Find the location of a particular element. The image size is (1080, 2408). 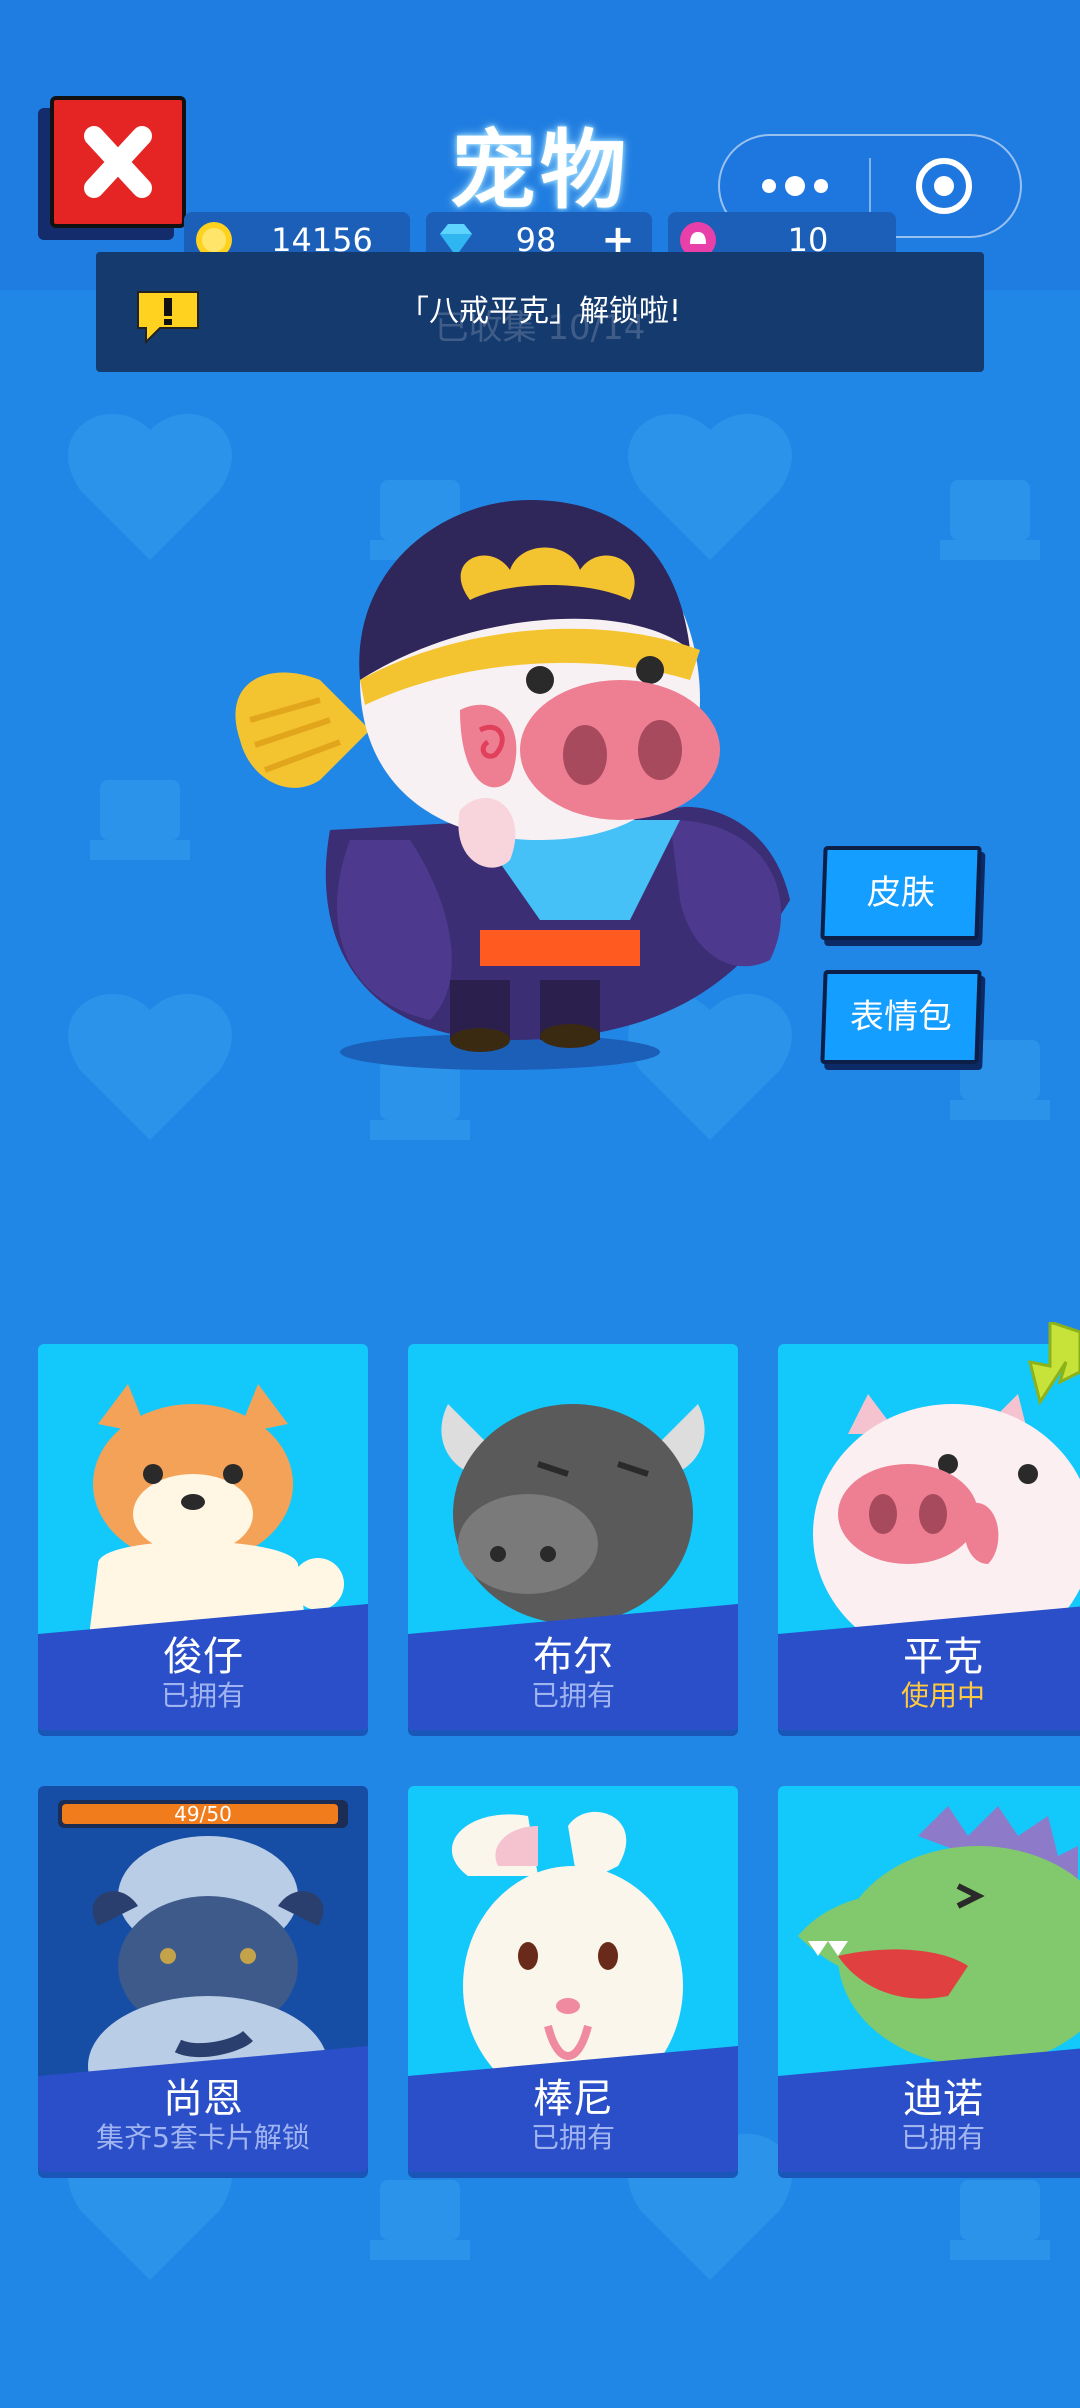

pet-card: 布尔 已拥有 is located at coordinates (573, 1537).